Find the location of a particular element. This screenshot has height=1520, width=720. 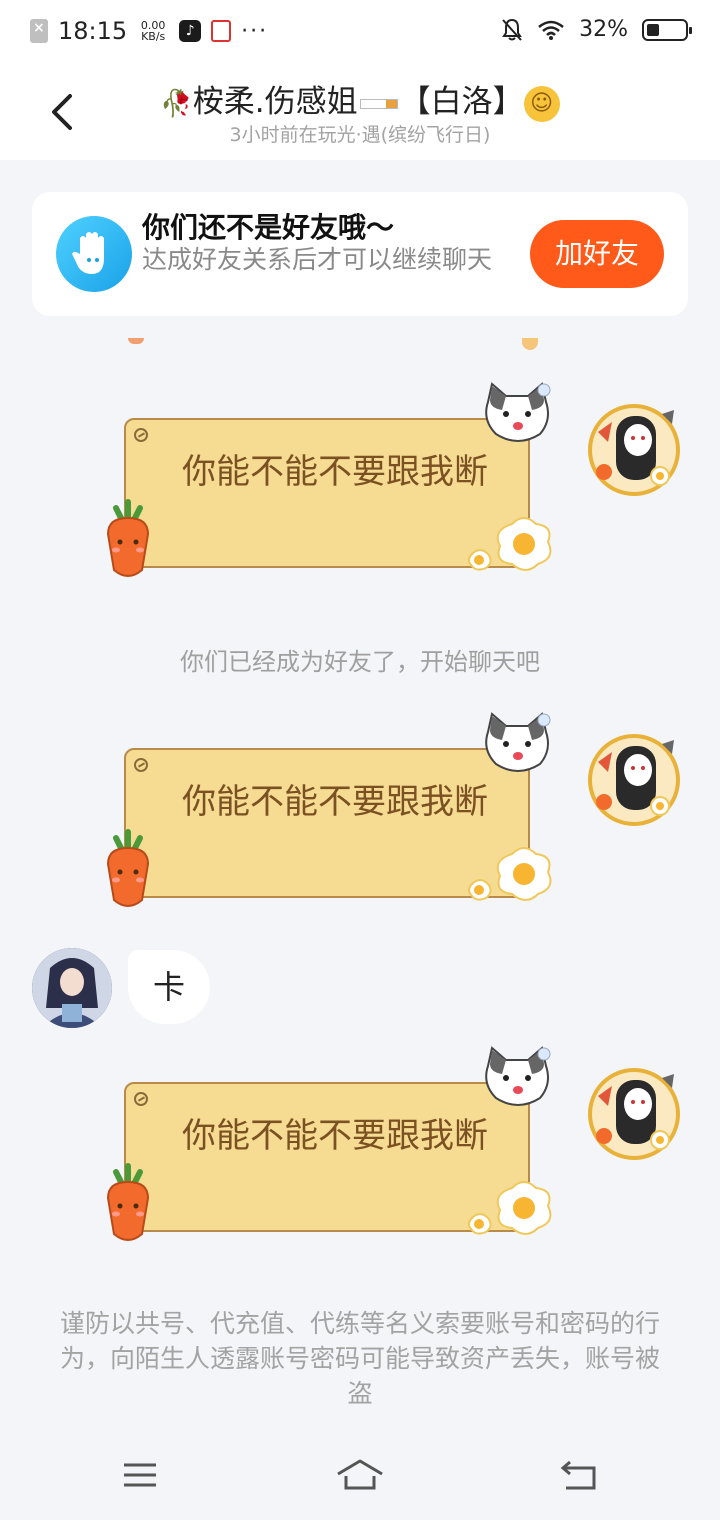

tiktok-icon: ♪ is located at coordinates (190, 31).